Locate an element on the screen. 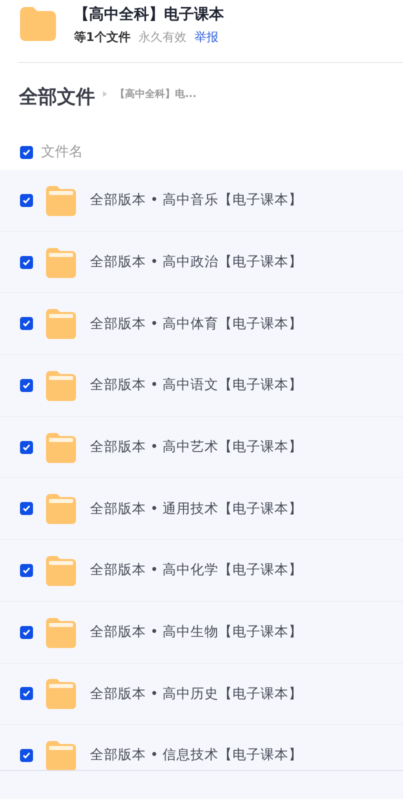 The image size is (403, 800). file-name: 全部版本 • 高中艺术【电子课本】 is located at coordinates (196, 447).